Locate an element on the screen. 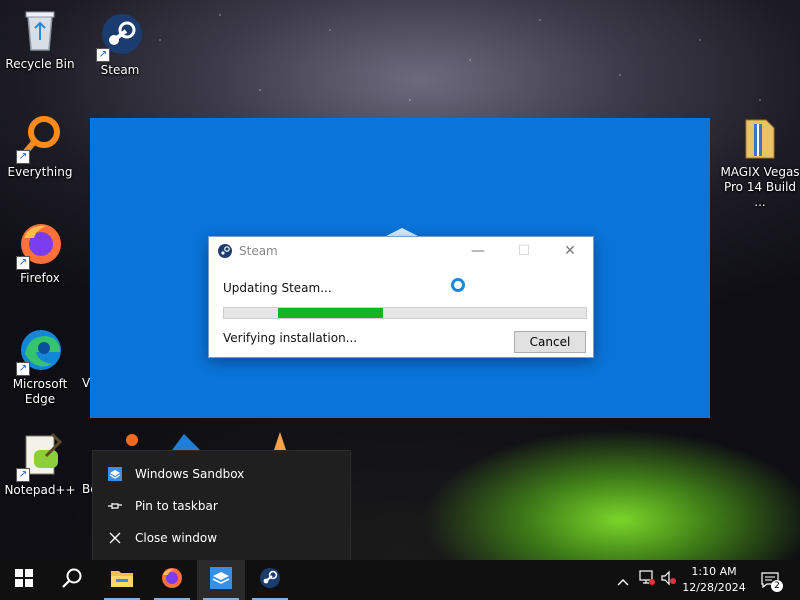 The width and height of the screenshot is (800, 600). close-icon is located at coordinates (115, 538).